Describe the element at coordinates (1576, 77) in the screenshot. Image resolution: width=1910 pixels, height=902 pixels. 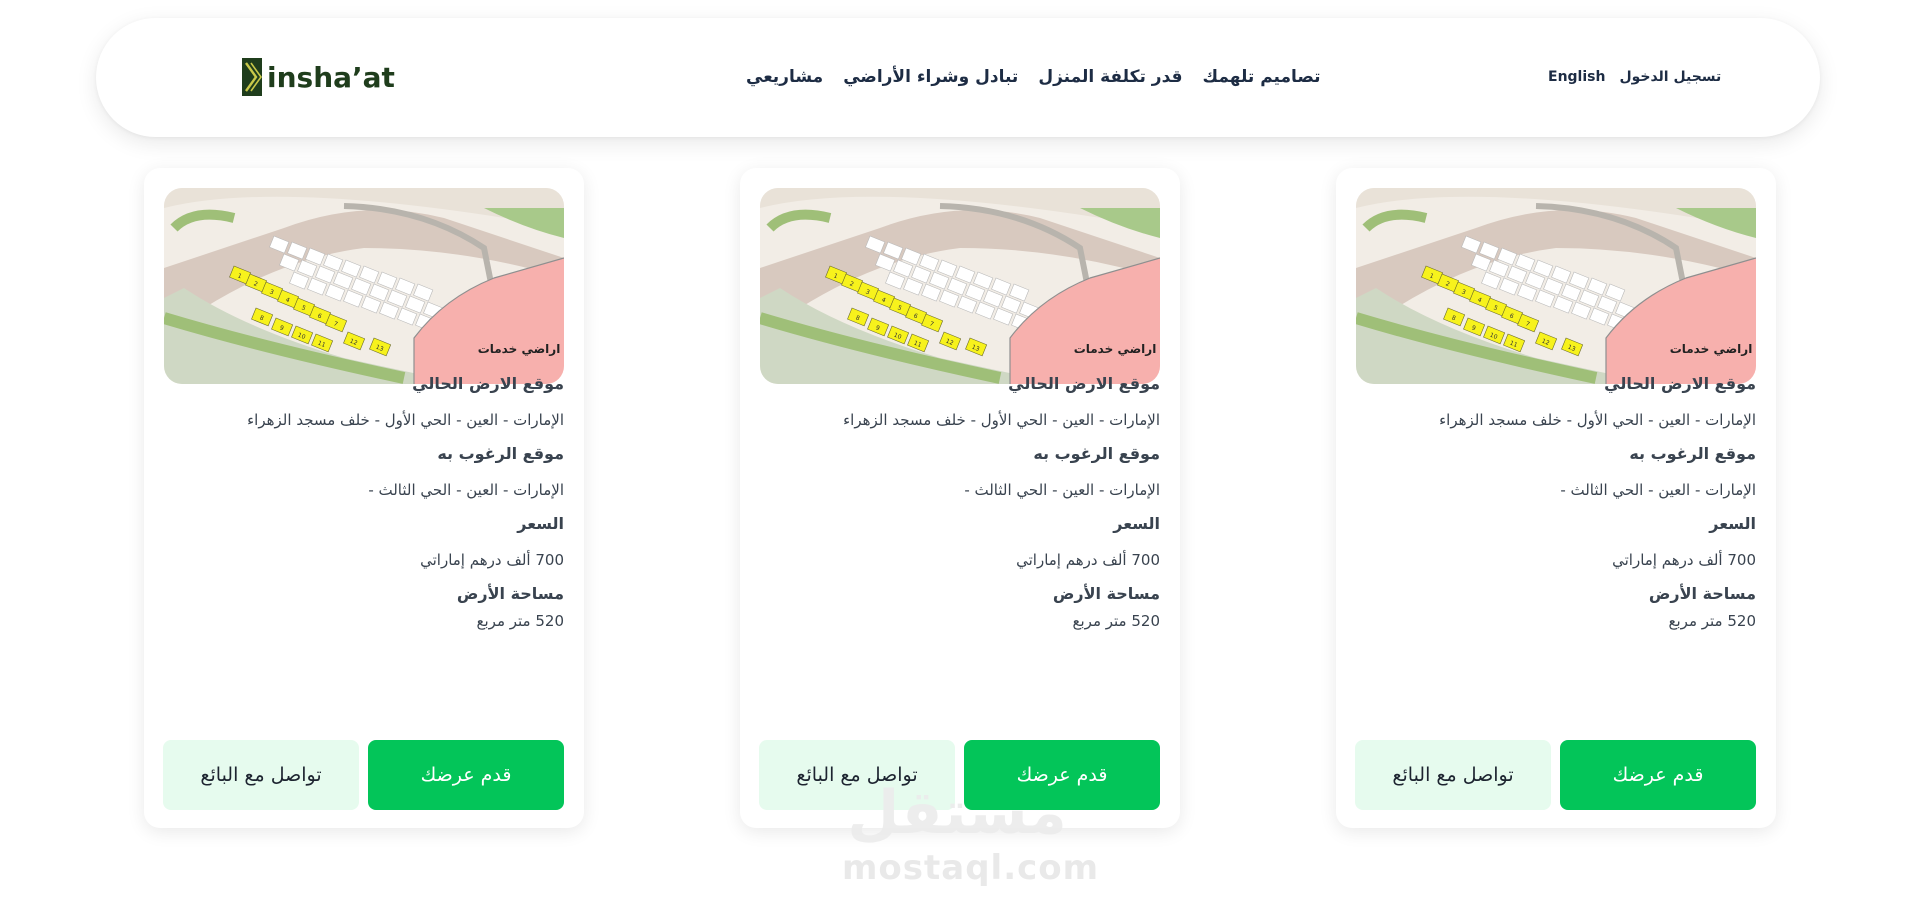
I see `language-switch-link: English` at that location.